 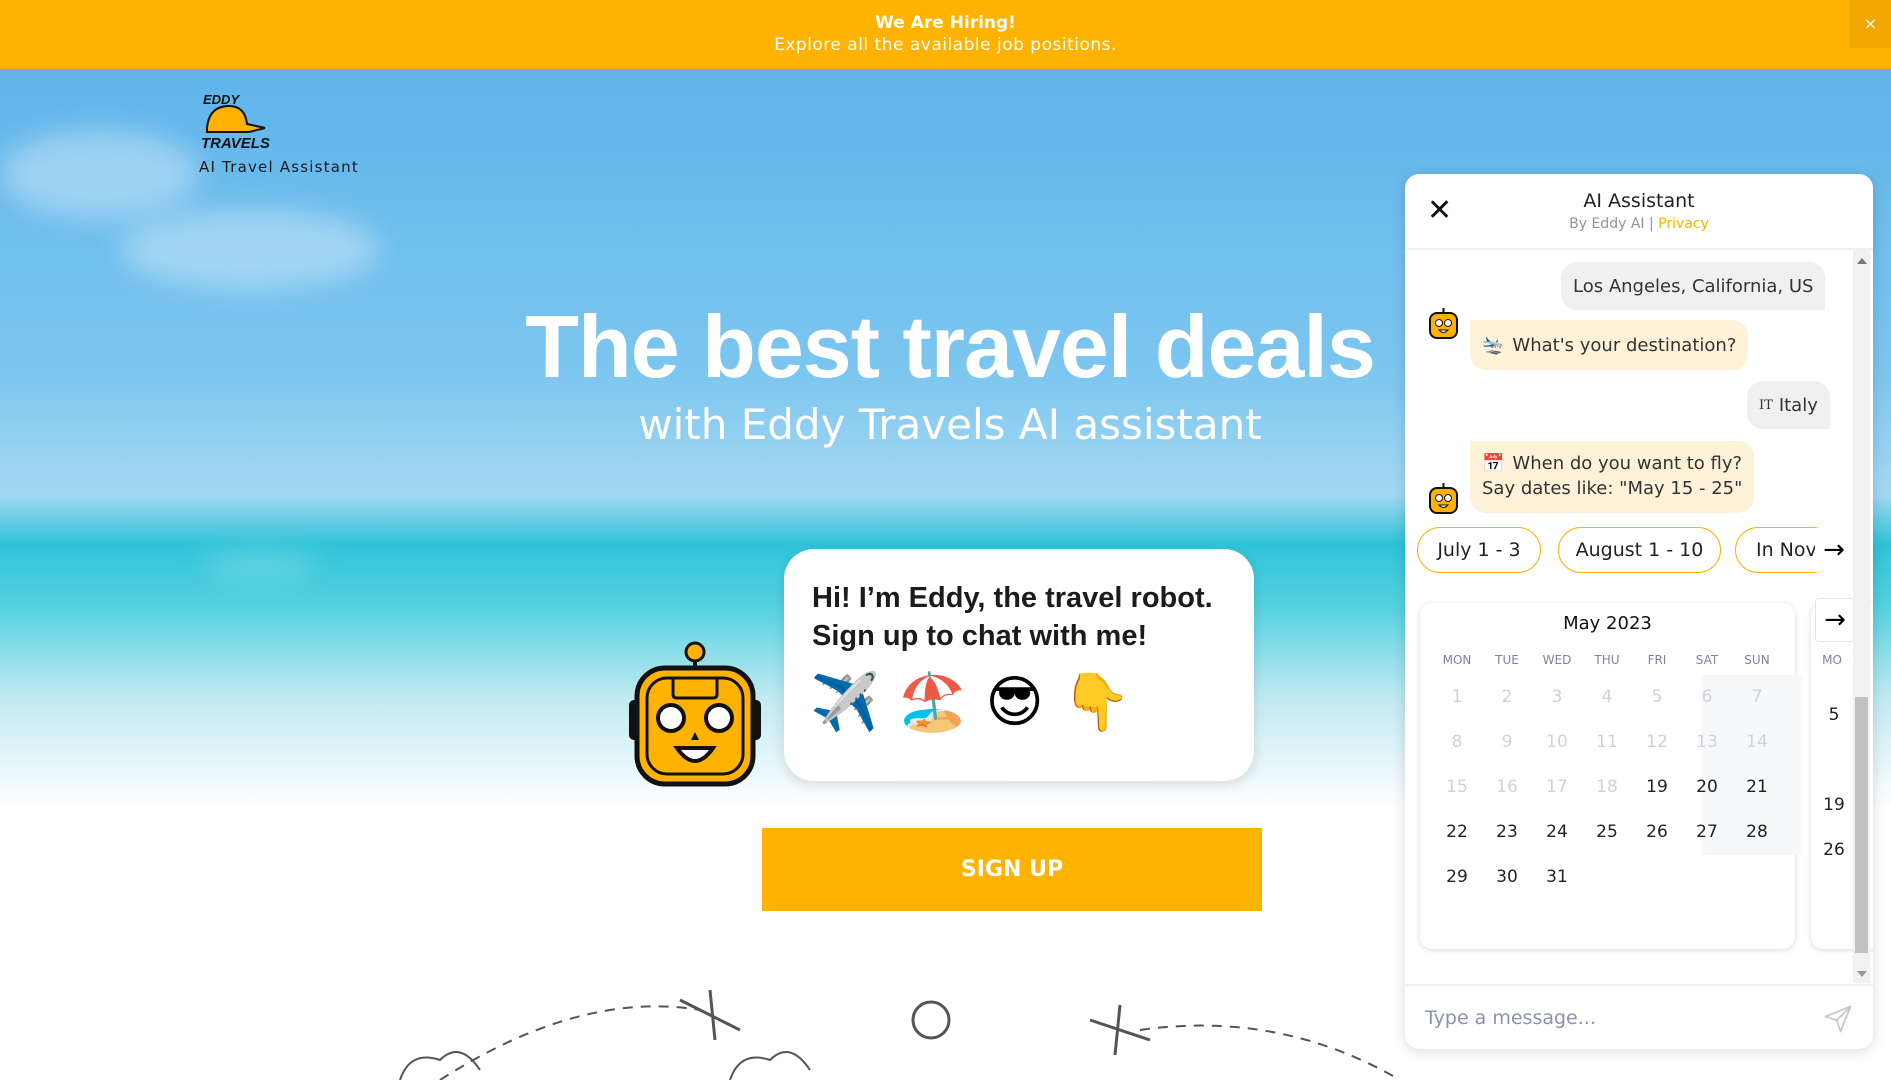 I want to click on message-bar, so click(x=1639, y=1016).